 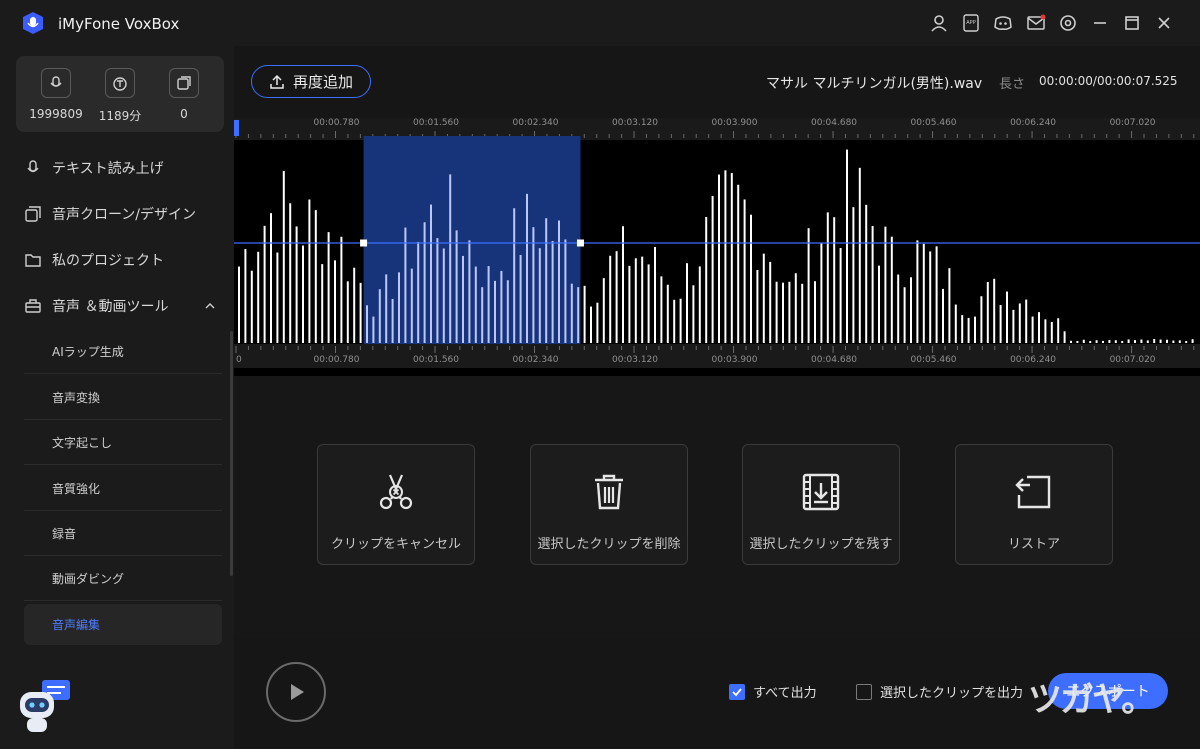 I want to click on ruler-tick-label: 00:05.460, so click(x=933, y=123).